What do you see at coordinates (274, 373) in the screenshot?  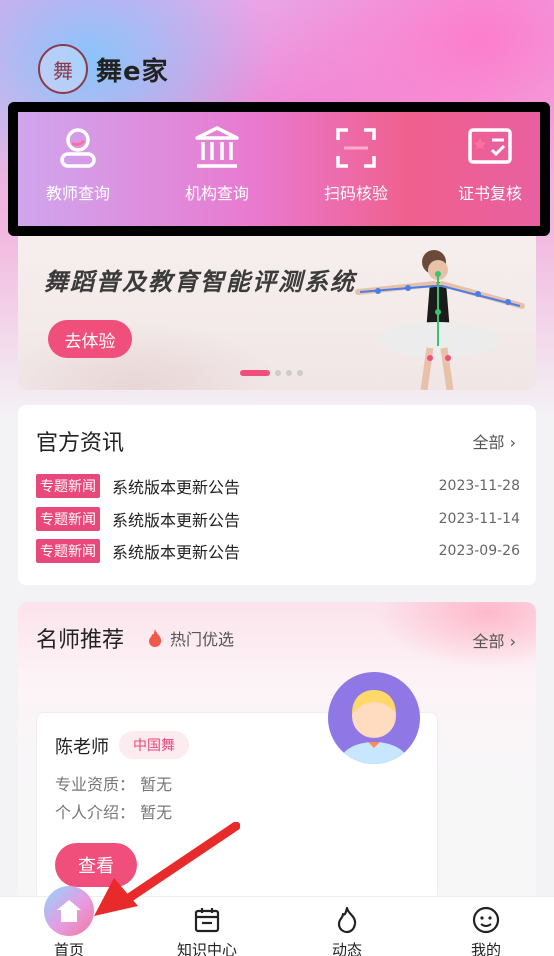 I see `carousel-dots` at bounding box center [274, 373].